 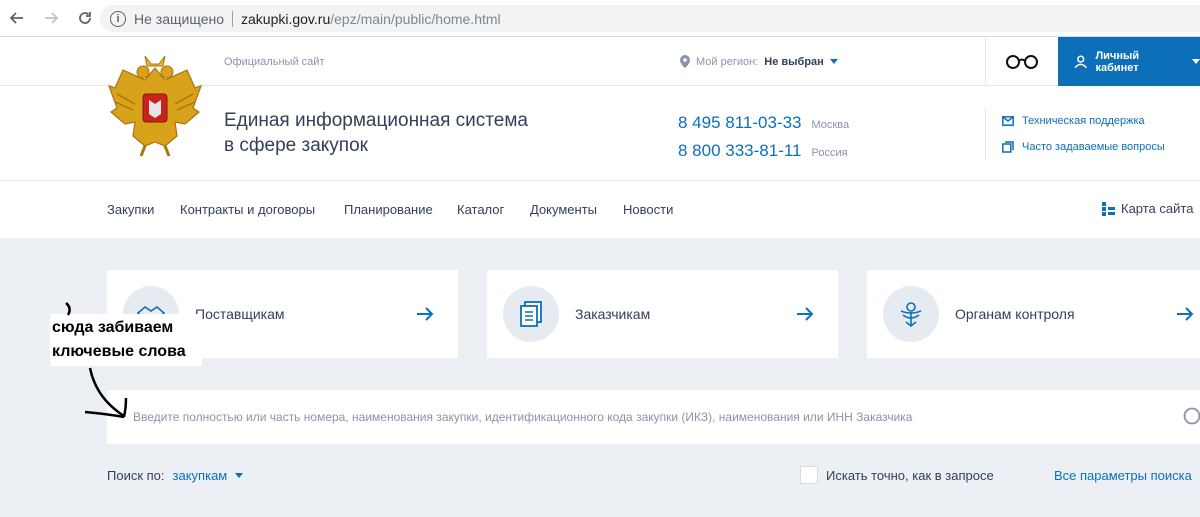 I want to click on emblem-icon, so click(x=911, y=314).